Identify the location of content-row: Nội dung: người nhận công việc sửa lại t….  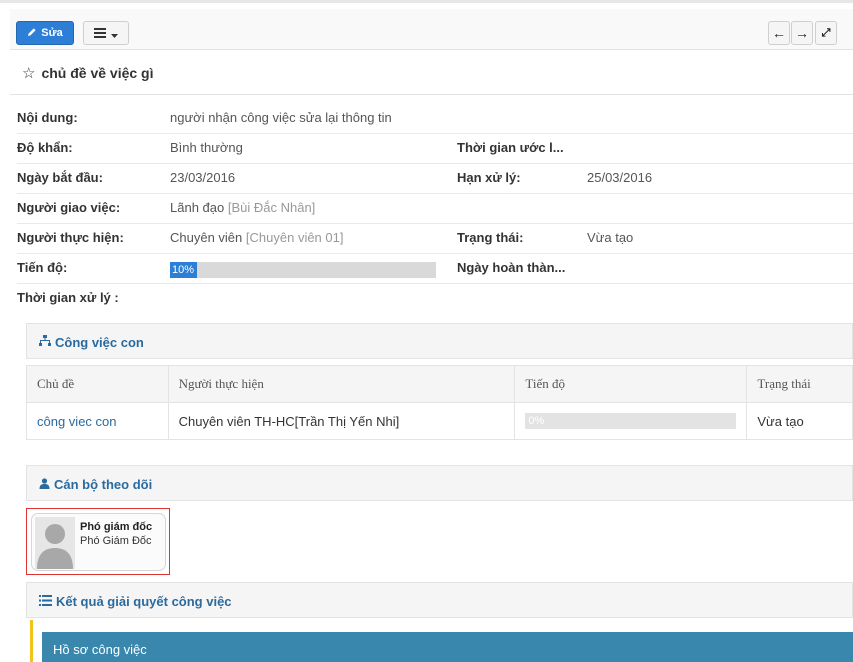
(435, 118).